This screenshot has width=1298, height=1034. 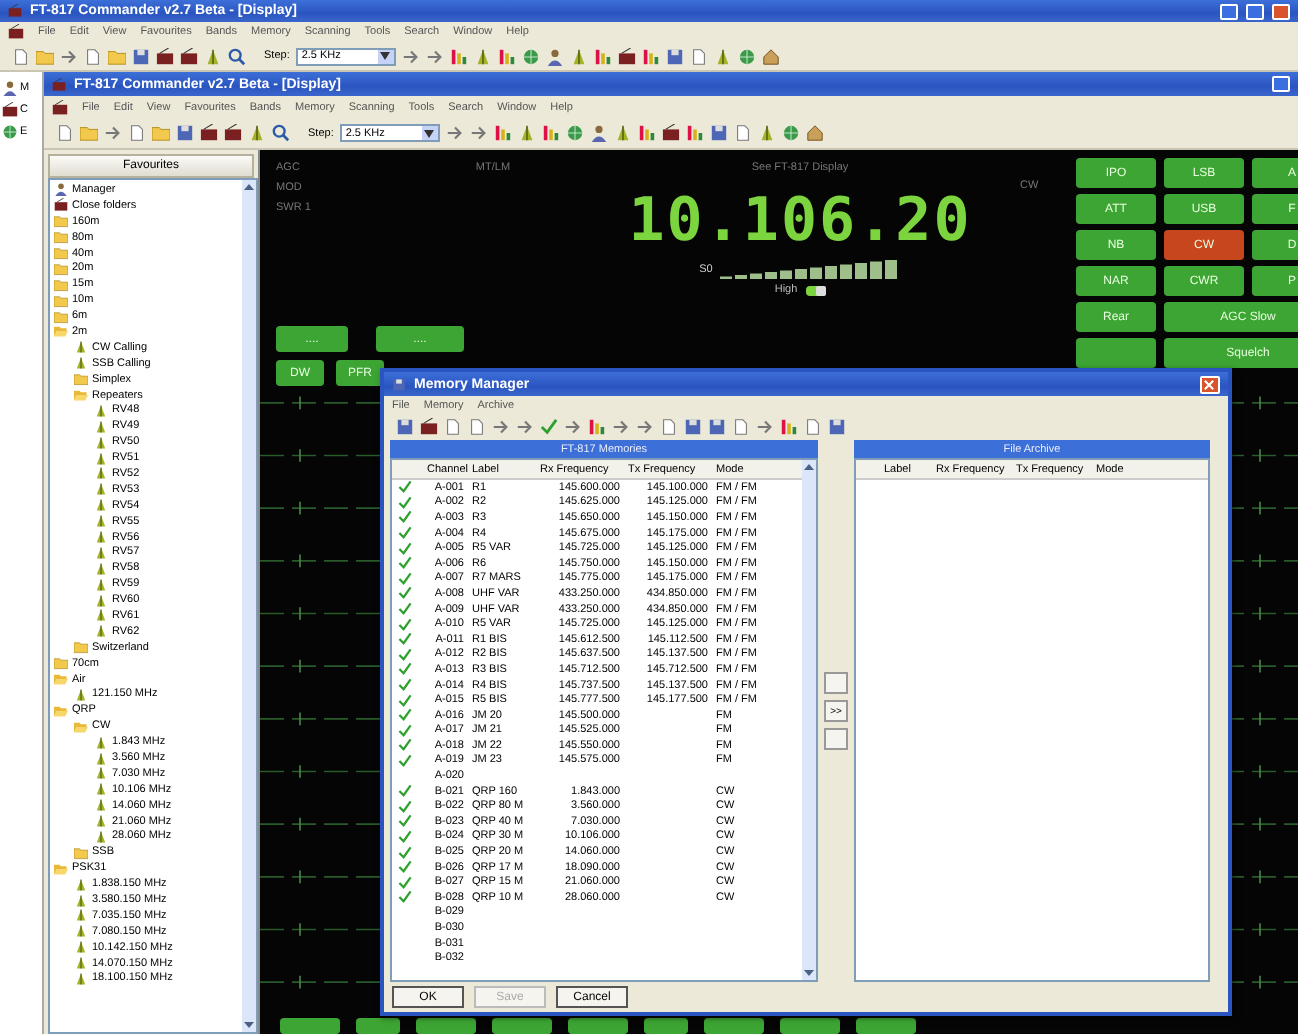 I want to click on power-toggle, so click(x=815, y=290).